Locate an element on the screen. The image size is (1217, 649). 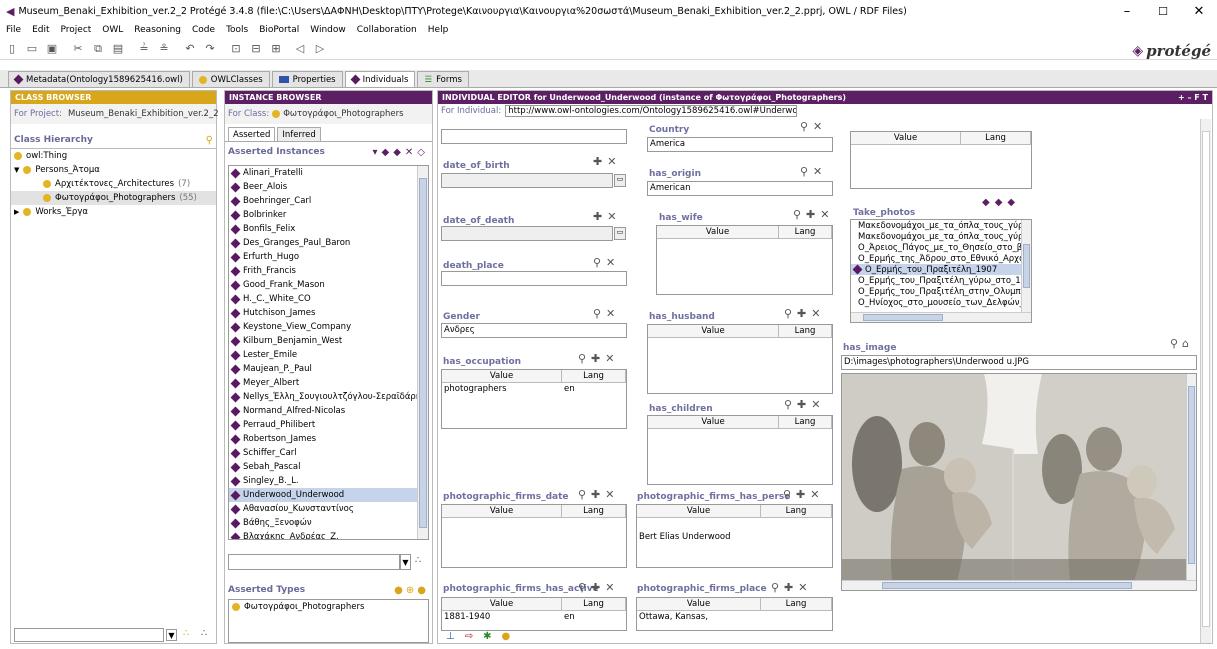
instance-item: Good_Frank_Mason is located at coordinates (328, 285).